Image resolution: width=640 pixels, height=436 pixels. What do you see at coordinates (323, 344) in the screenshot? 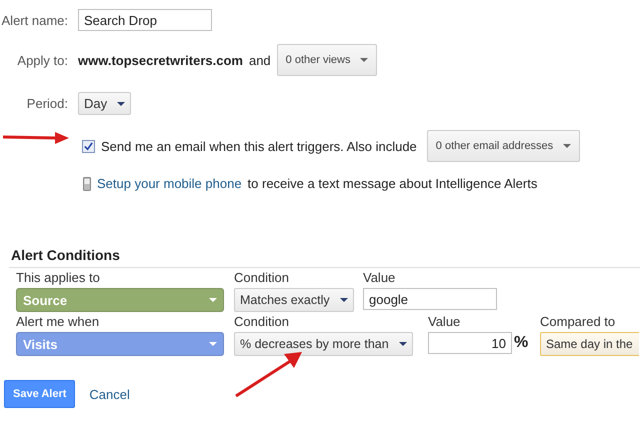
I see `condition-dropdown: % decreases by more than` at bounding box center [323, 344].